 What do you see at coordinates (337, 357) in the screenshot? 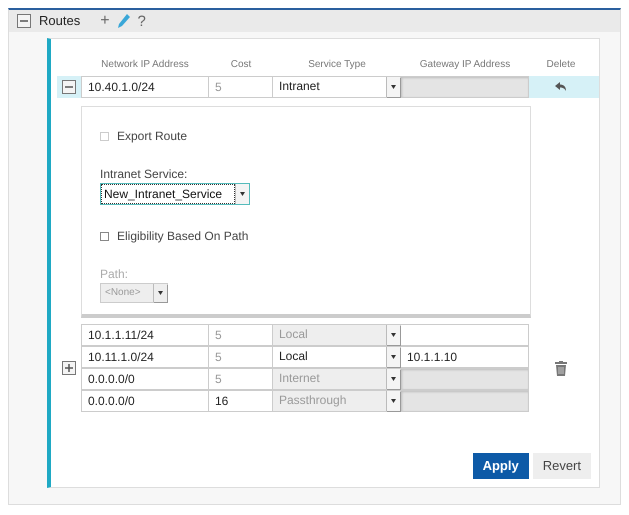
I see `service-type-dropdown: Local` at bounding box center [337, 357].